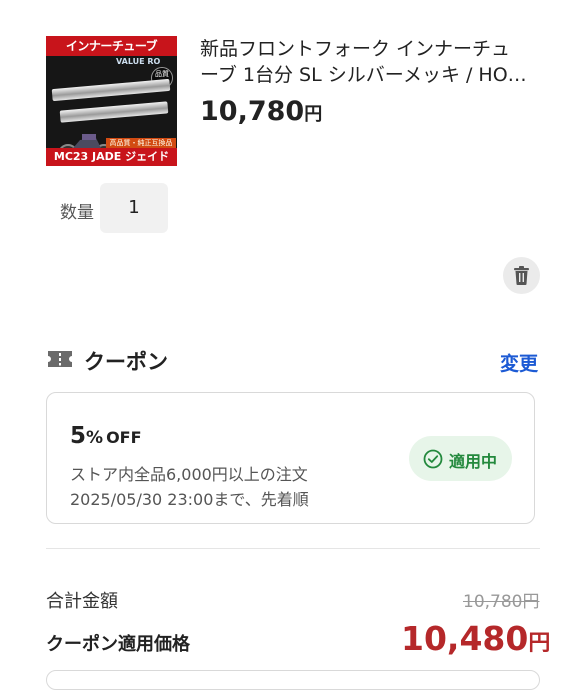  I want to click on next-section-card, so click(293, 680).